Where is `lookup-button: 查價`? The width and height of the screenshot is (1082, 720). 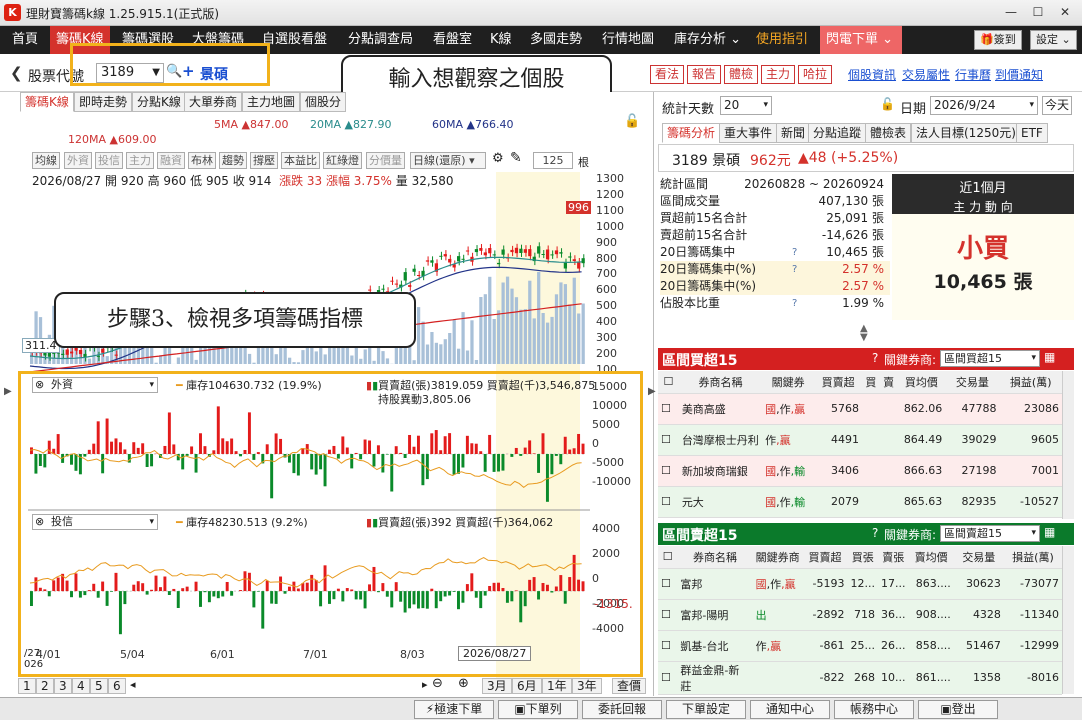
lookup-button: 查價 is located at coordinates (629, 686).